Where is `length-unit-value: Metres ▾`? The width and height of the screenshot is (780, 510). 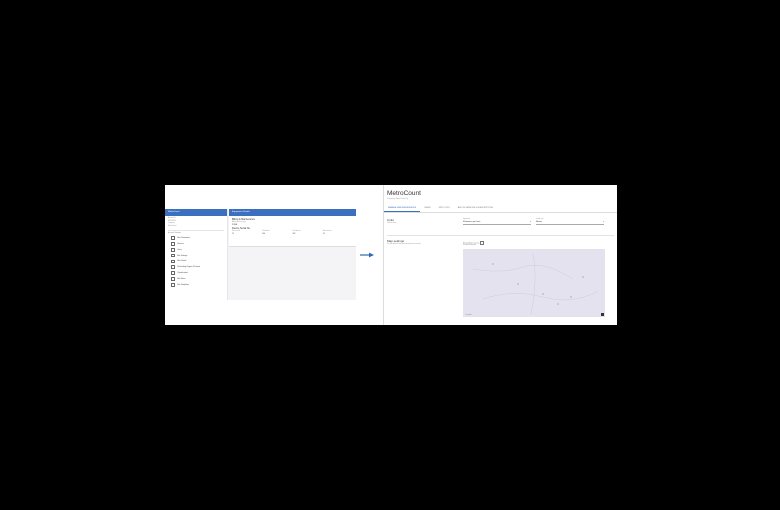
length-unit-value: Metres ▾ is located at coordinates (570, 223).